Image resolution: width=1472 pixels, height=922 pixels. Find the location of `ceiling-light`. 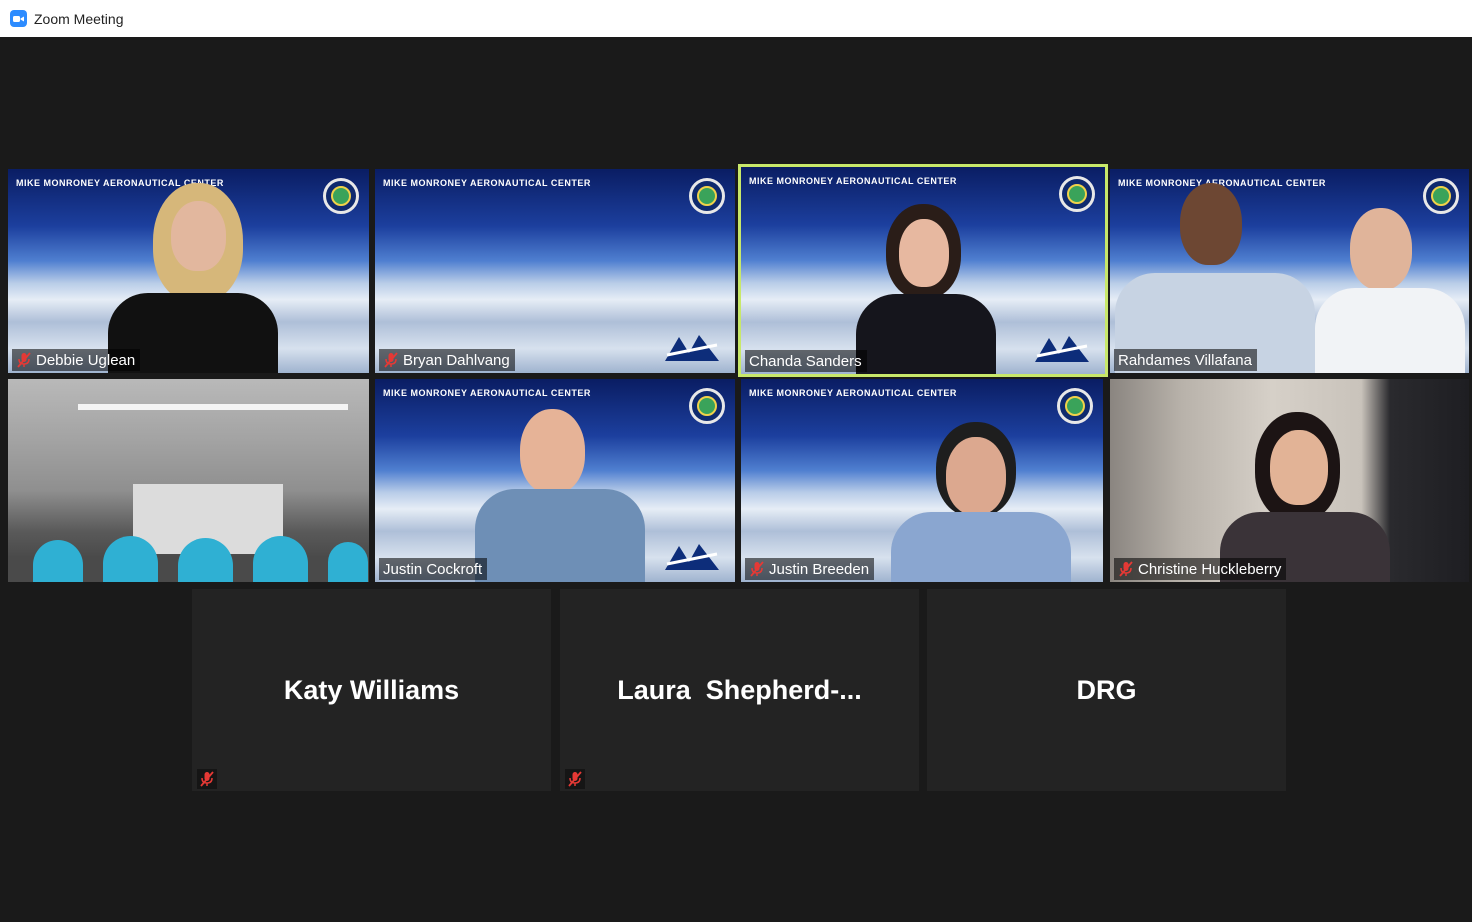

ceiling-light is located at coordinates (213, 407).